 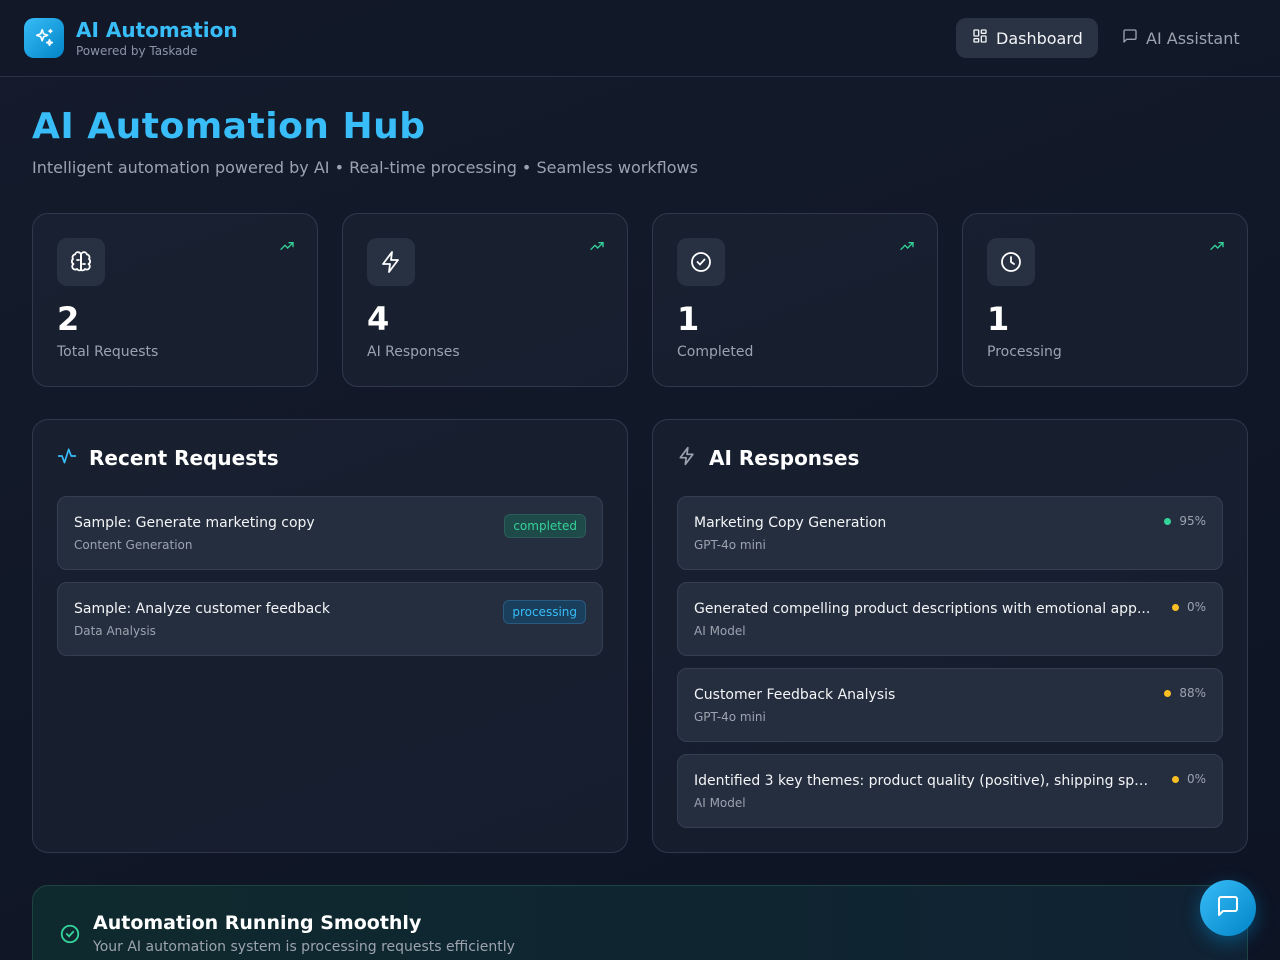 I want to click on panel-header: AI Responses, so click(x=768, y=458).